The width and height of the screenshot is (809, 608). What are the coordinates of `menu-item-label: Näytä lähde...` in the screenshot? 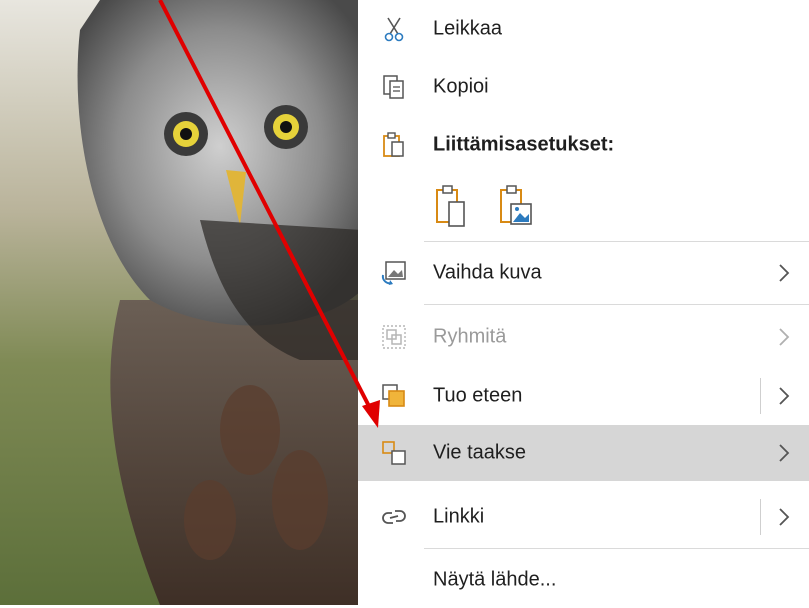 It's located at (495, 579).